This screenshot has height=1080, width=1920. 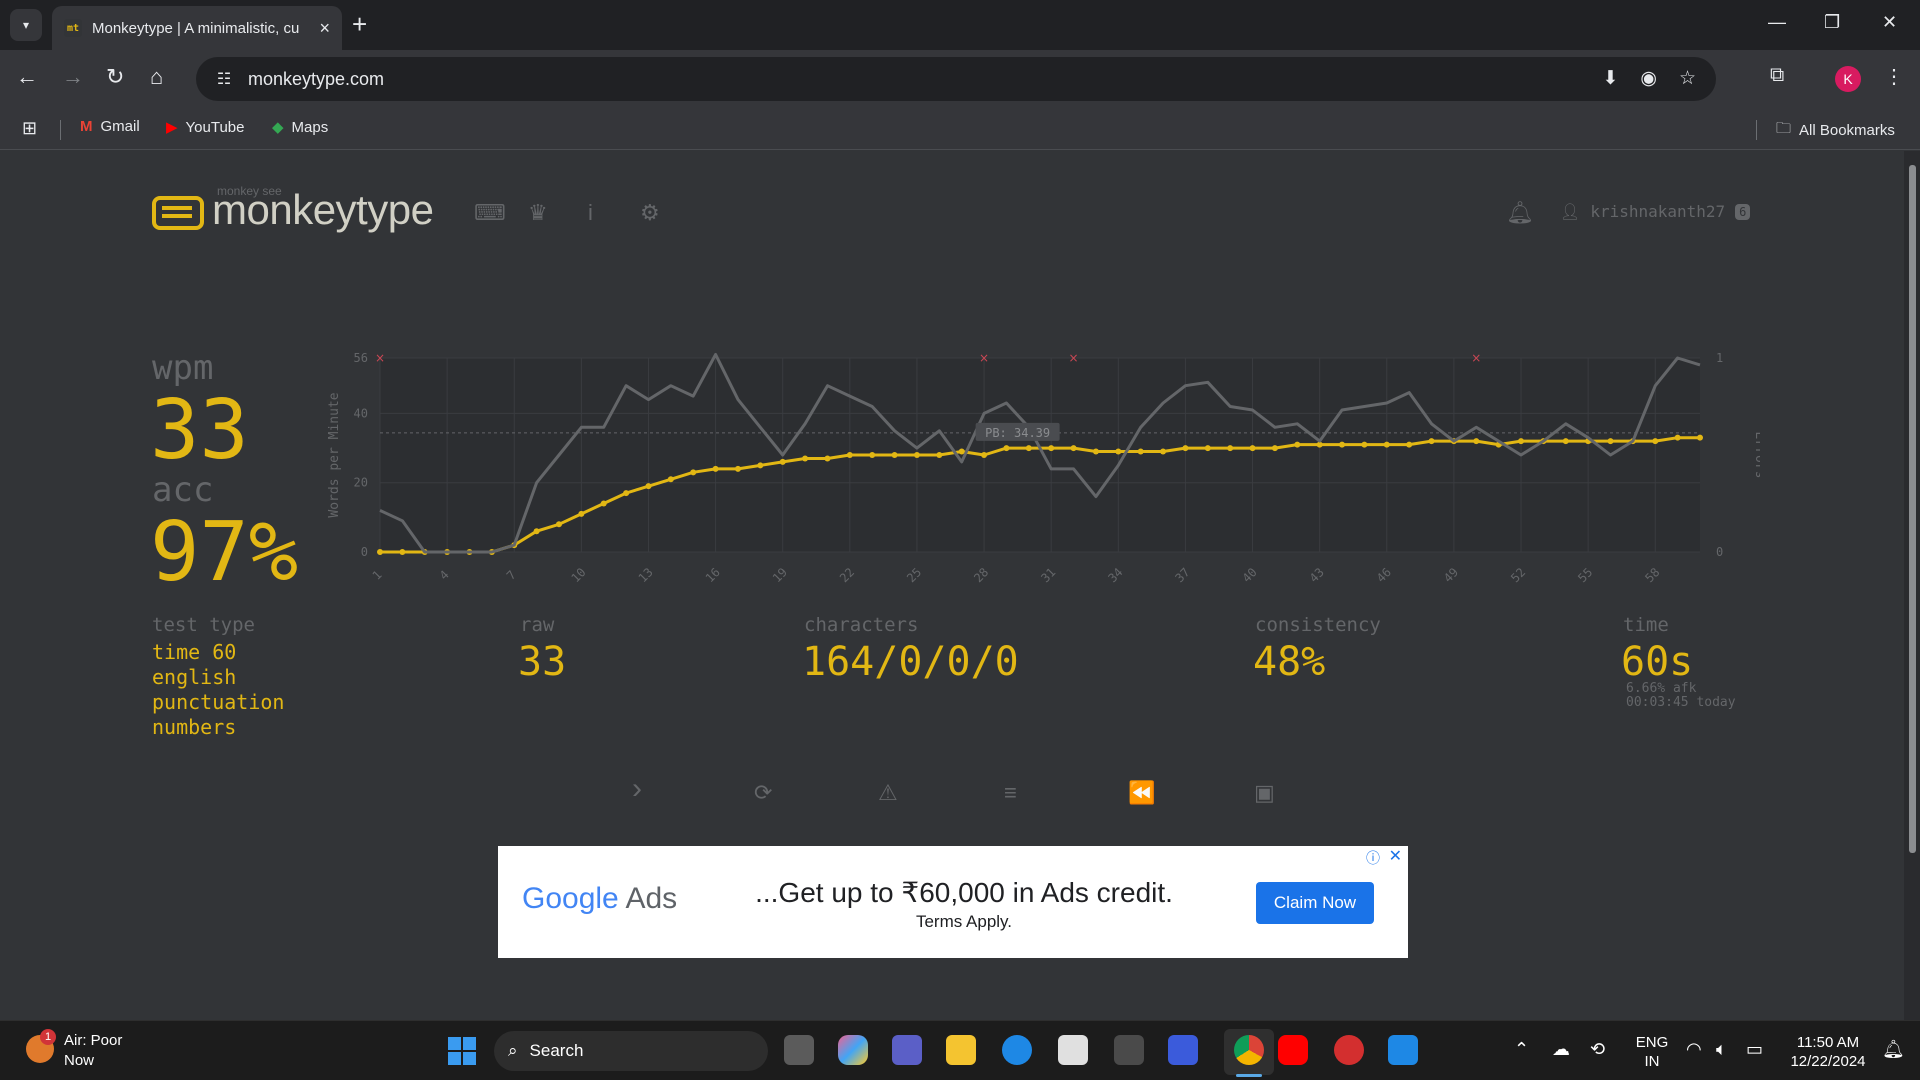 I want to click on clock-date: 12/22/2024, so click(x=1828, y=1061).